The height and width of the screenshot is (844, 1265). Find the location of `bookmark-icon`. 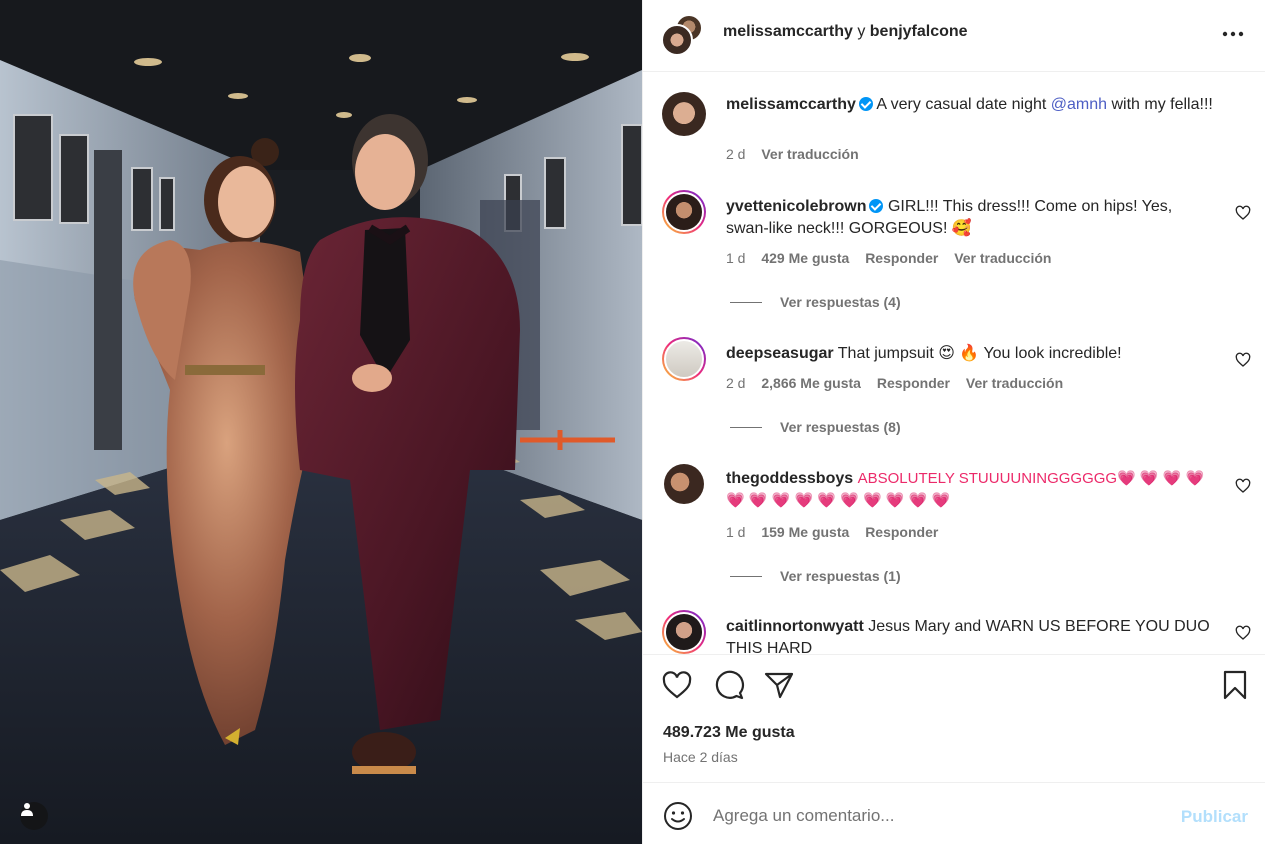

bookmark-icon is located at coordinates (1235, 685).